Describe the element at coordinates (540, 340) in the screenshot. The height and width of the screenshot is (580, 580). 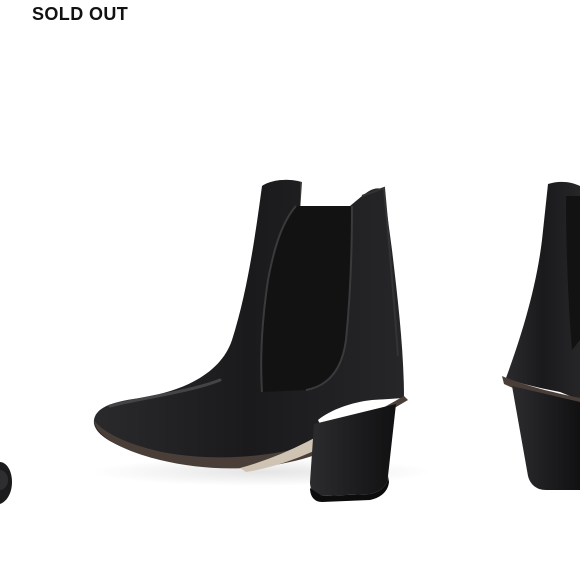
I see `next-image-button` at that location.